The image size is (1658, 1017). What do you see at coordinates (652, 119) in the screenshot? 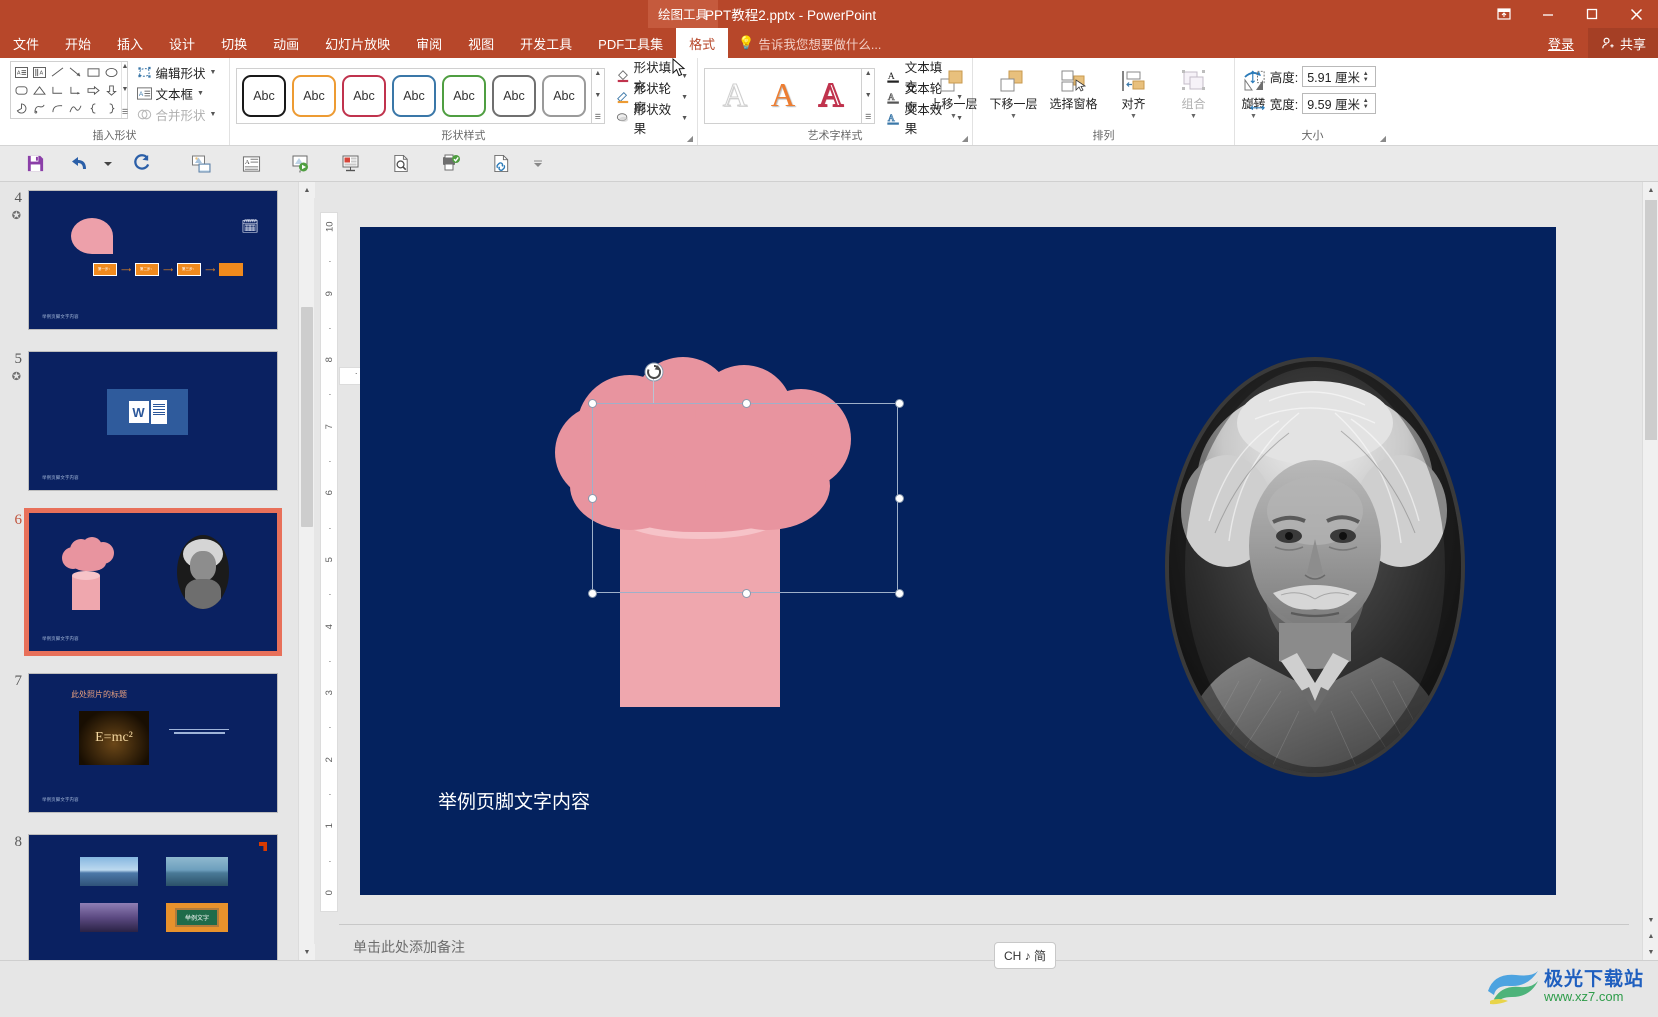
I see `shape-effects-button: 形状效果 ▼` at bounding box center [652, 119].